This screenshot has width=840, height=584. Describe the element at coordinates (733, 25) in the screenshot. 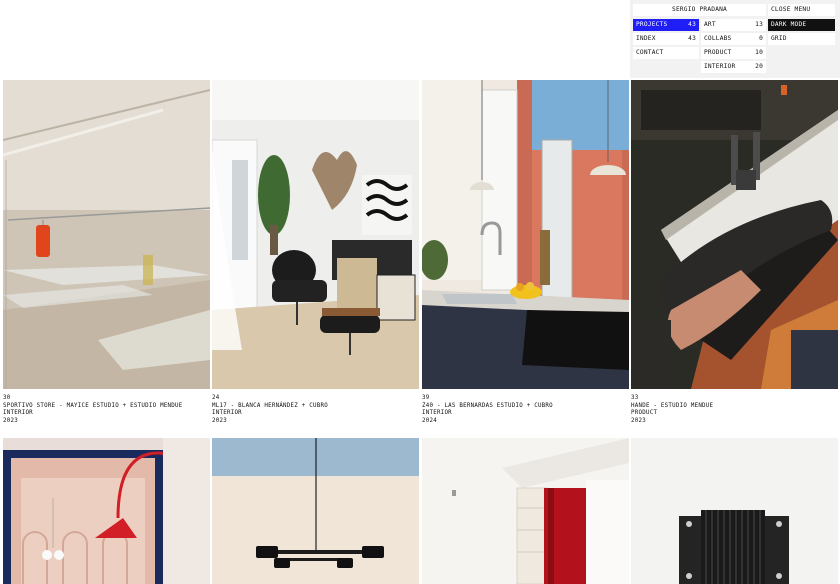

I see `menu-item-art: ART 13` at that location.